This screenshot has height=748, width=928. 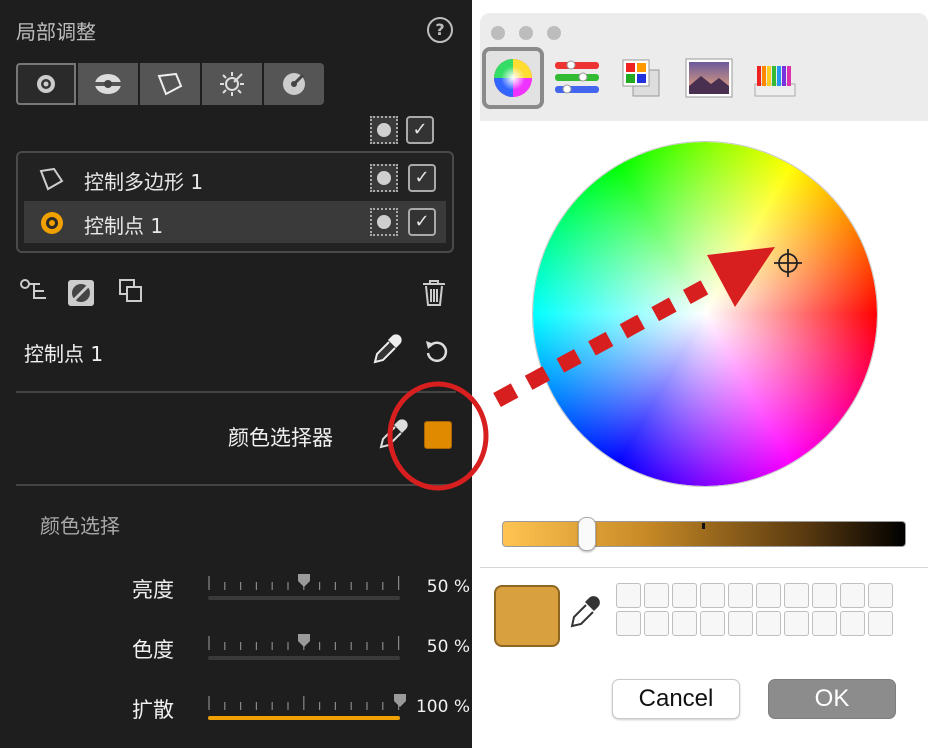 What do you see at coordinates (676, 699) in the screenshot?
I see `cancel-button: Cancel` at bounding box center [676, 699].